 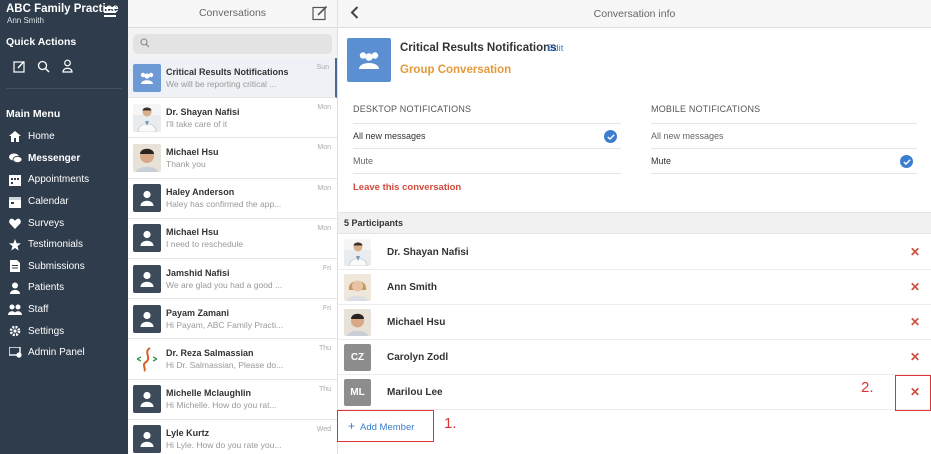 What do you see at coordinates (412, 287) in the screenshot?
I see `participant-name: Ann Smith` at bounding box center [412, 287].